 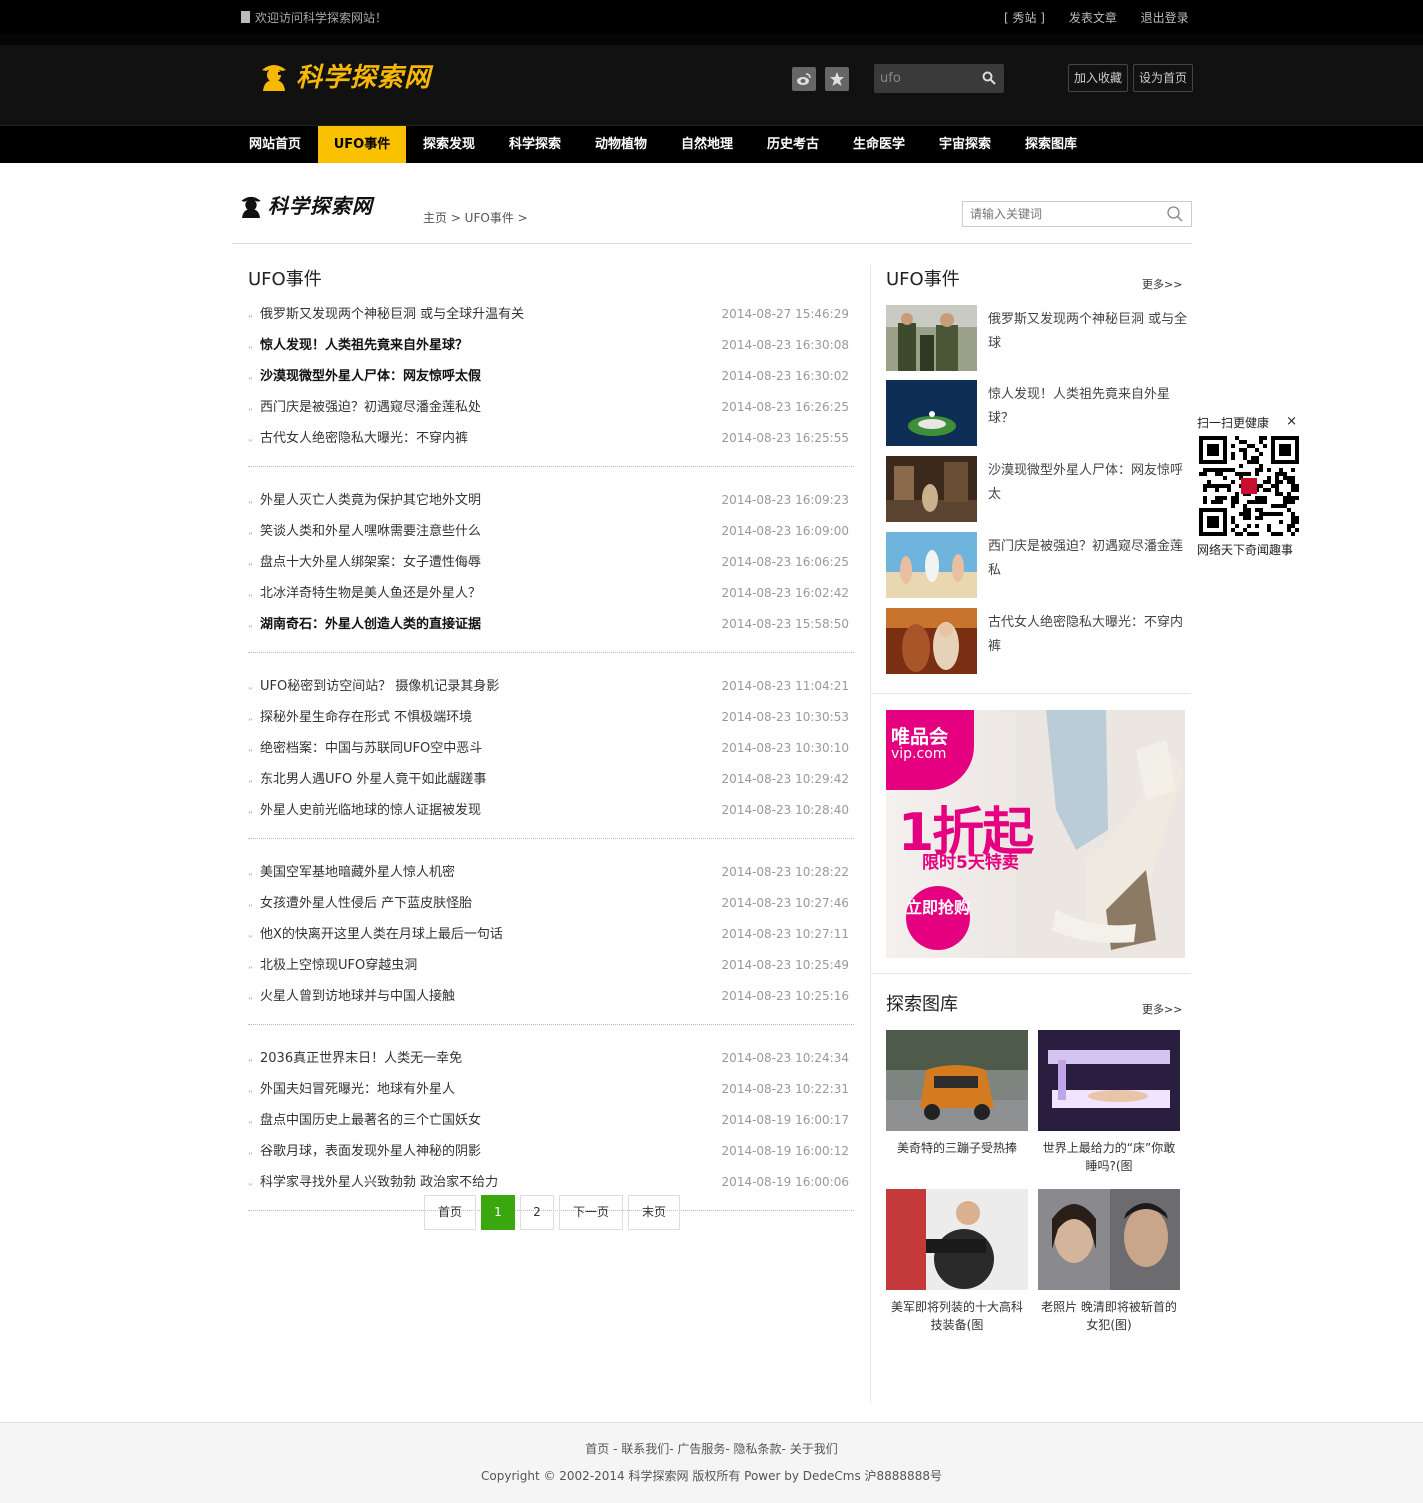 What do you see at coordinates (551, 376) in the screenshot?
I see `table-row: ” 沙漠现微型外星人尸体：网友惊呼太假 2014-08-23 16:30:02` at bounding box center [551, 376].